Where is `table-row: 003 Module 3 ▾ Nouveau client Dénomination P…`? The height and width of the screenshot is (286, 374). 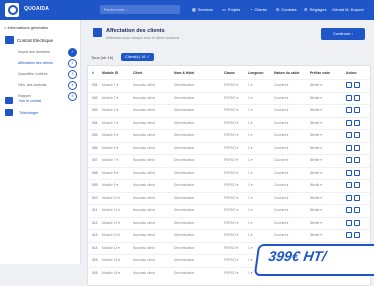 table-row: 003 Module 3 ▾ Nouveau client Dénomination P… is located at coordinates (229, 109).